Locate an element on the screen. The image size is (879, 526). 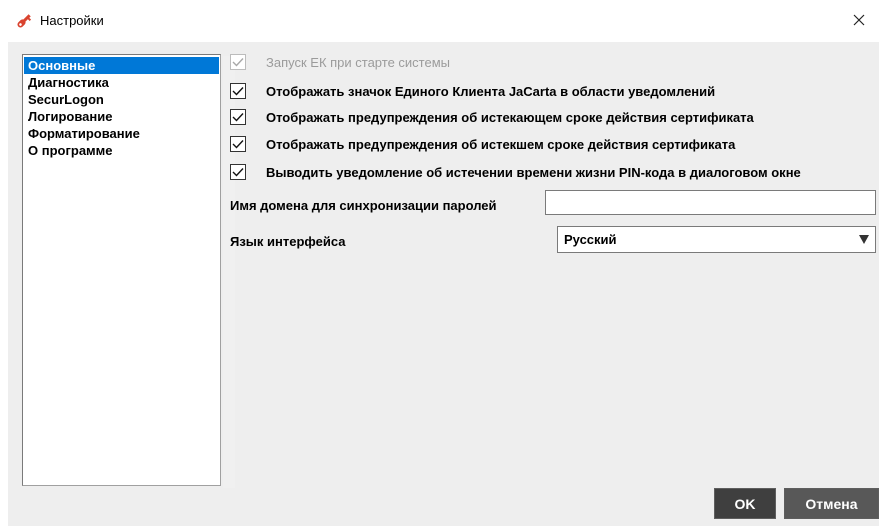
sidebar-item-about: О программе is located at coordinates (121, 150).